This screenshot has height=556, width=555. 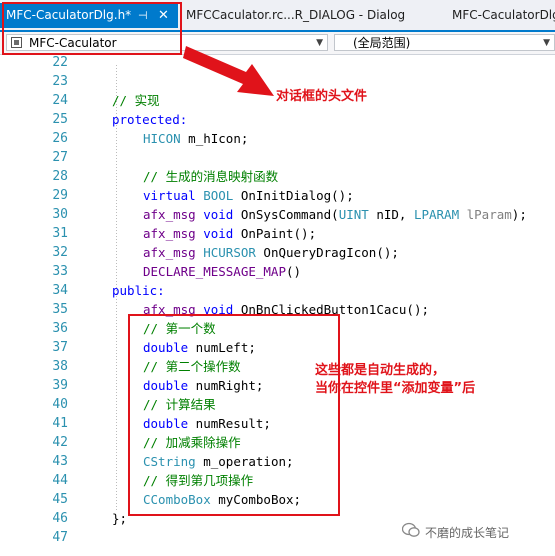 What do you see at coordinates (293, 195) in the screenshot?
I see `identifier: OnInitDialog();` at bounding box center [293, 195].